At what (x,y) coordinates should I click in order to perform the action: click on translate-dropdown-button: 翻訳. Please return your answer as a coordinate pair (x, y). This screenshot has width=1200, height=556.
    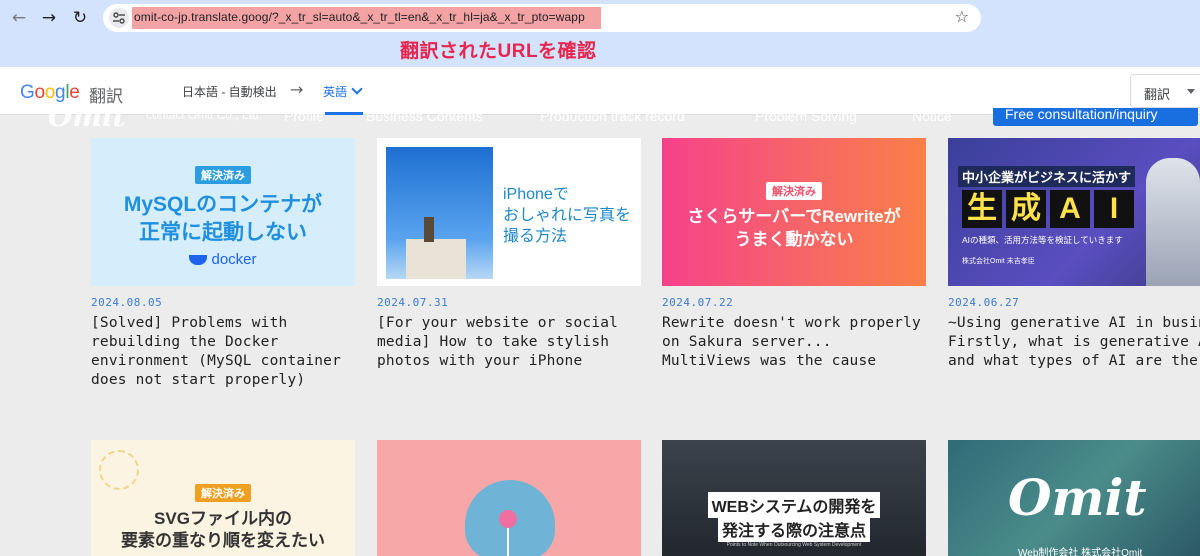
    Looking at the image, I should click on (1165, 91).